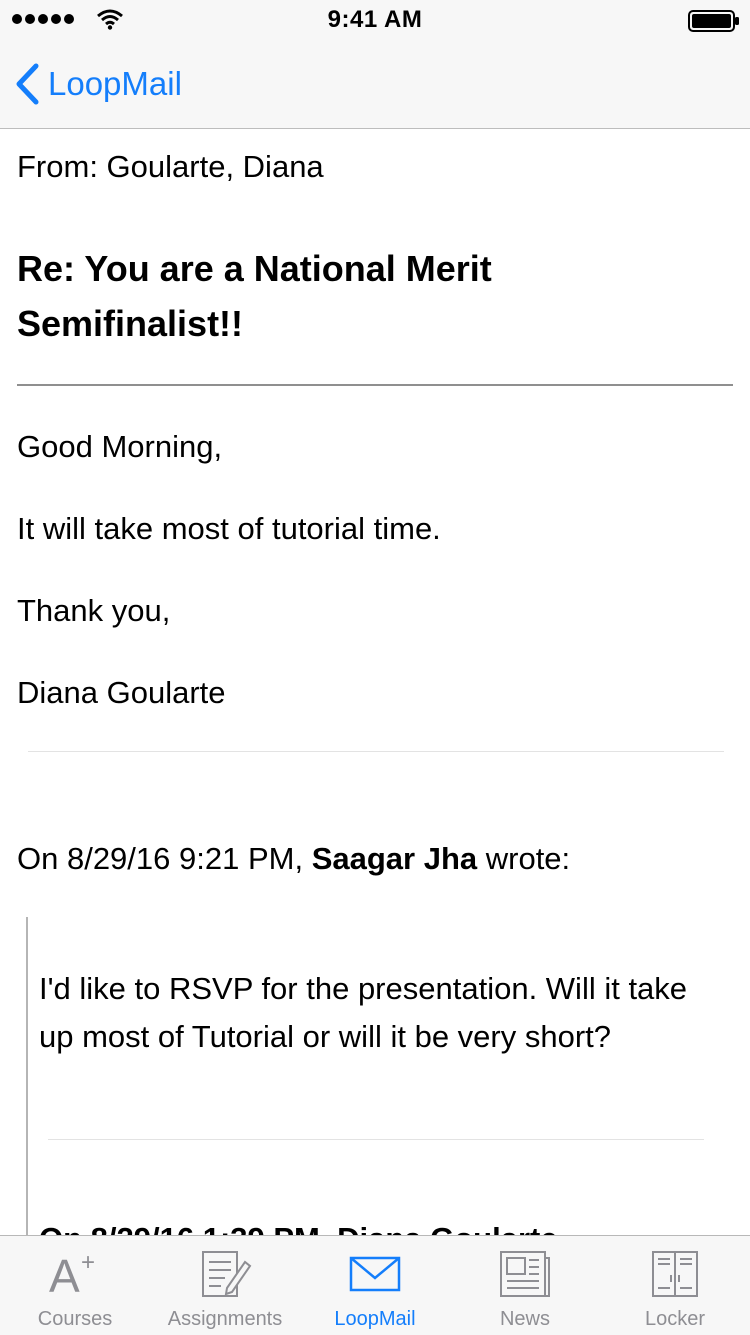 The height and width of the screenshot is (1335, 750). I want to click on body-message: It will take most of tutorial time., so click(229, 528).